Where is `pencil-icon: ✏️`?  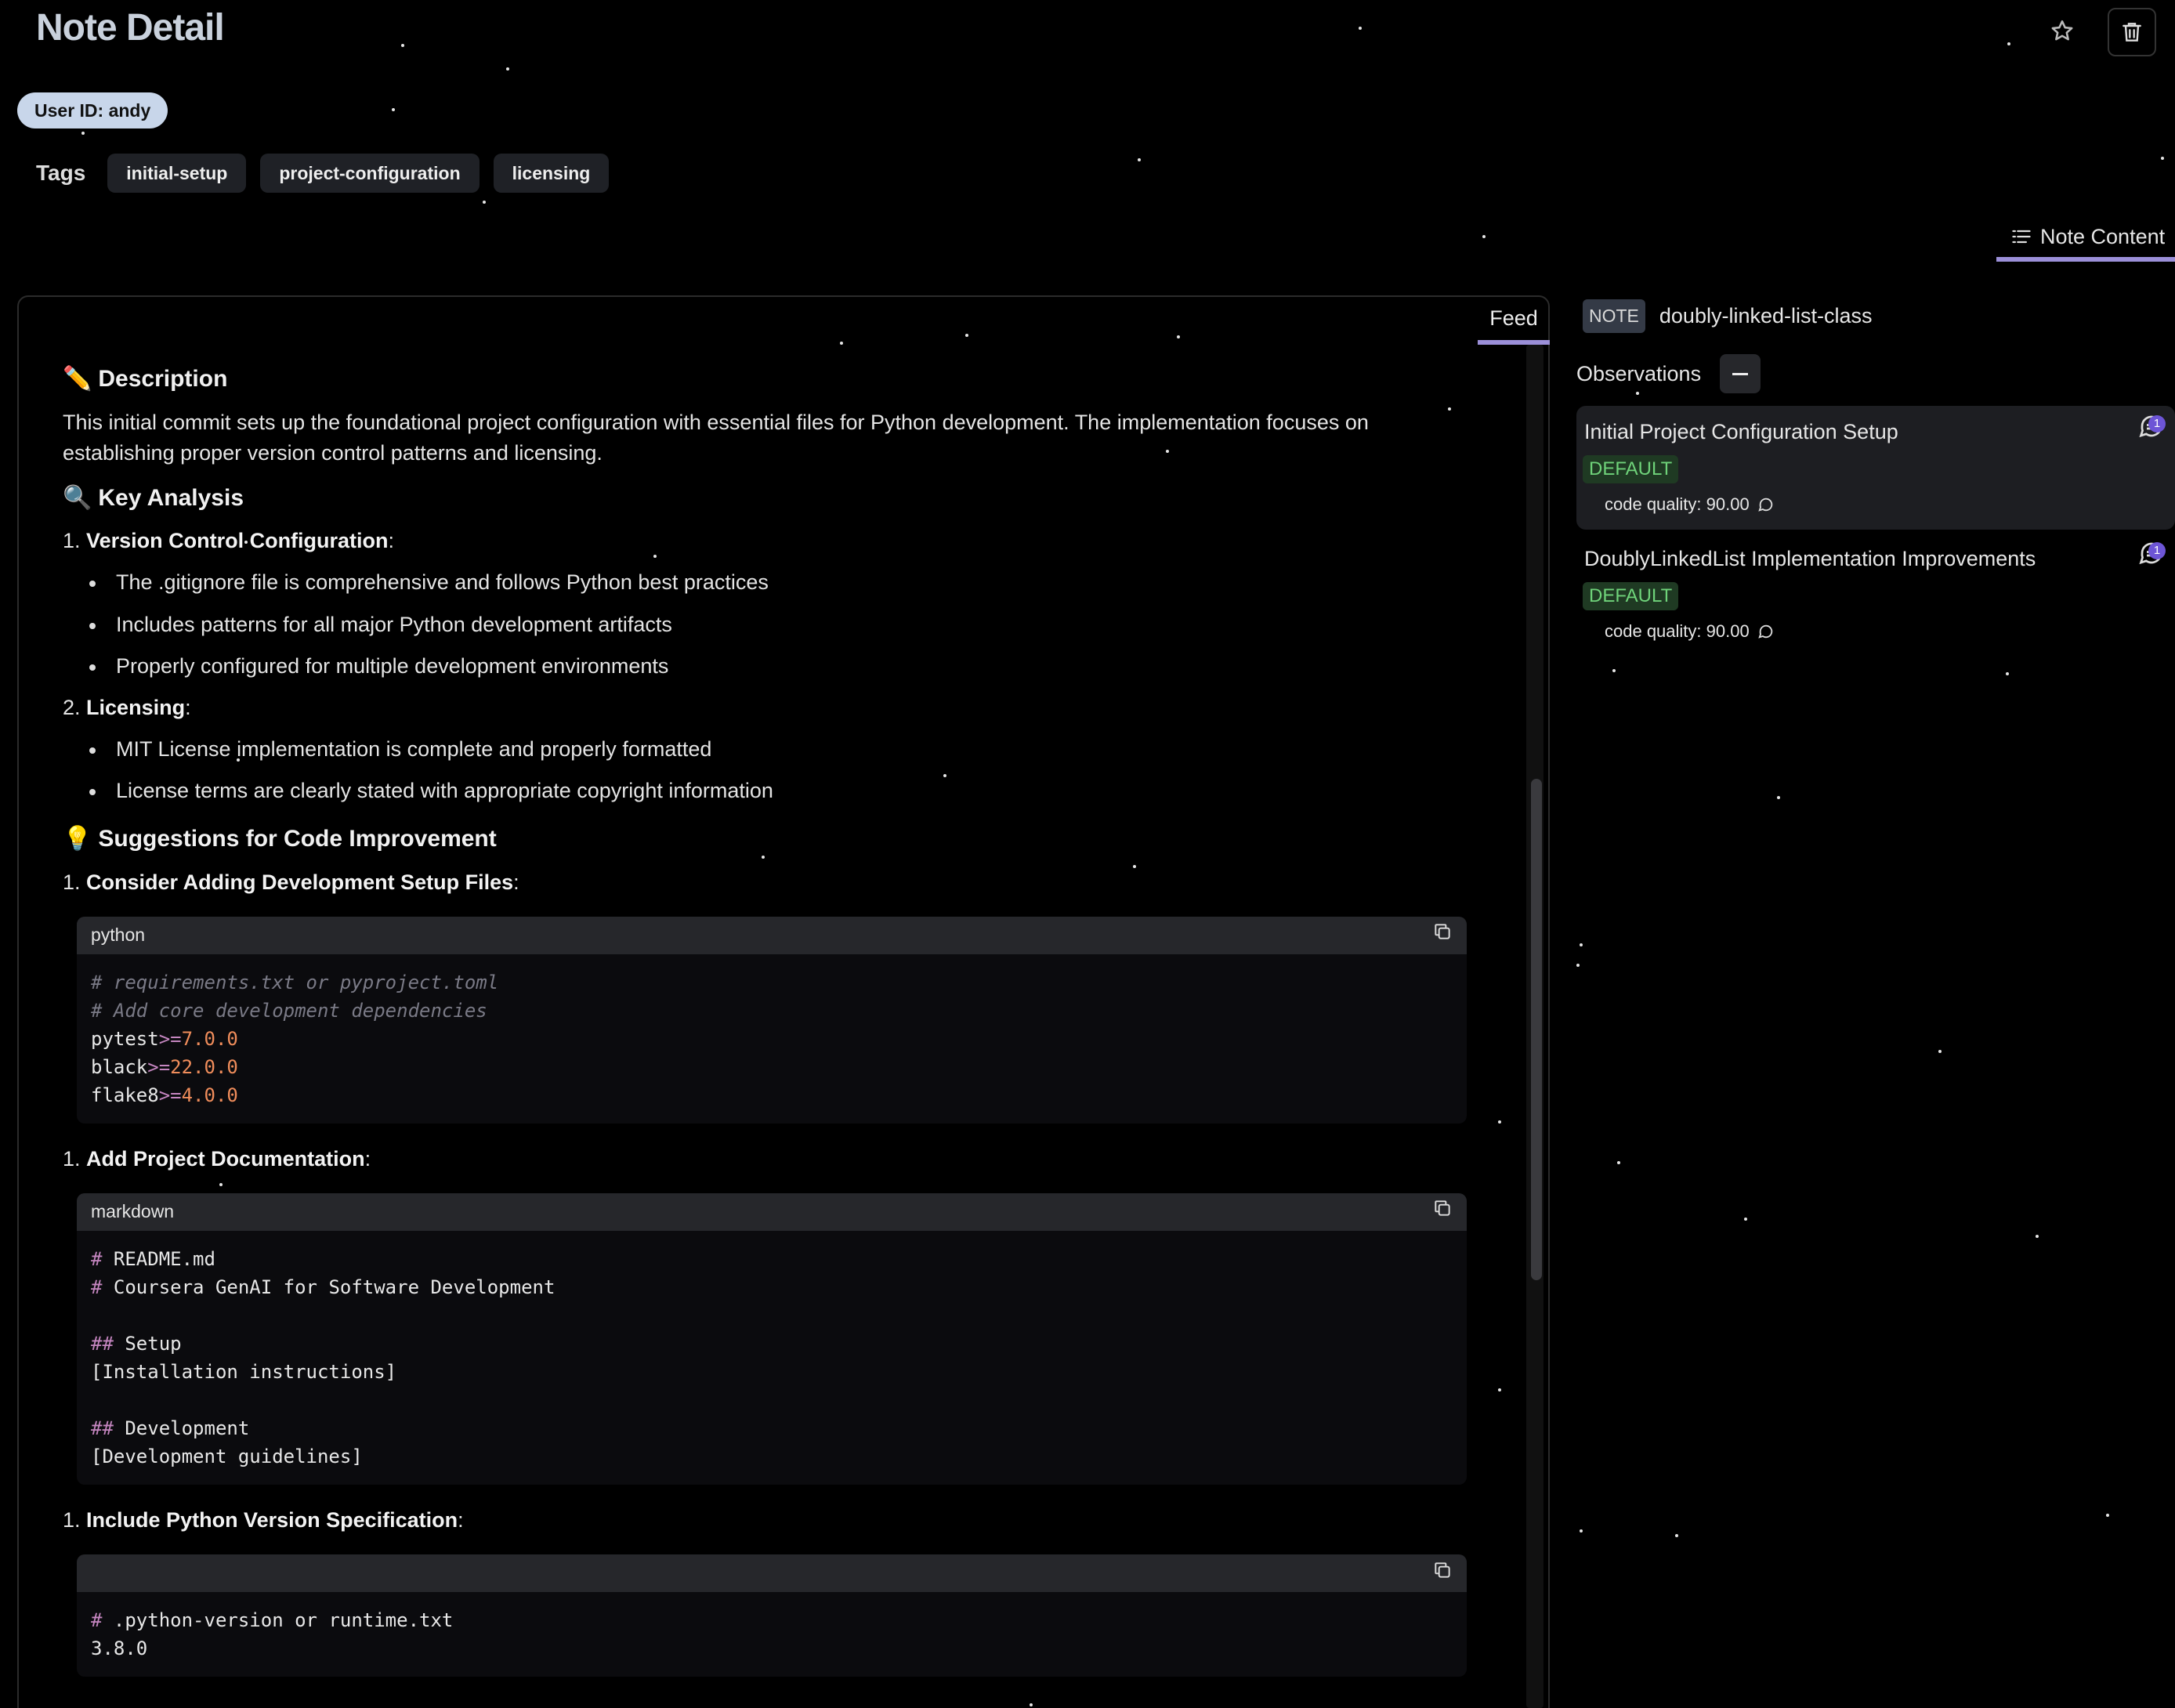
pencil-icon: ✏️ is located at coordinates (77, 379).